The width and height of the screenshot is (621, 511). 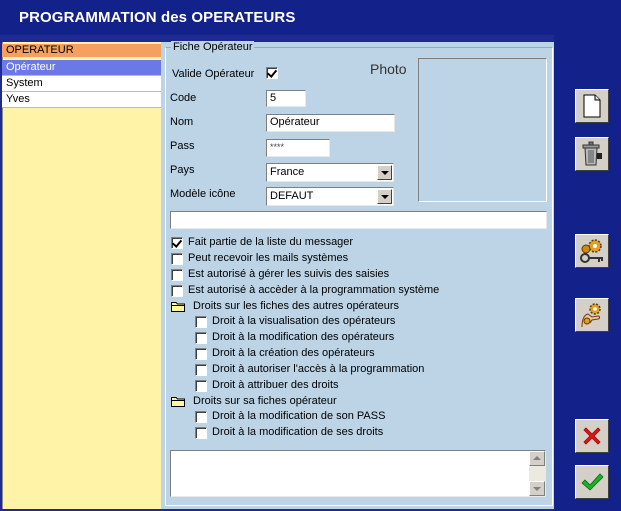 I want to click on nom-label: Nom, so click(x=182, y=122).